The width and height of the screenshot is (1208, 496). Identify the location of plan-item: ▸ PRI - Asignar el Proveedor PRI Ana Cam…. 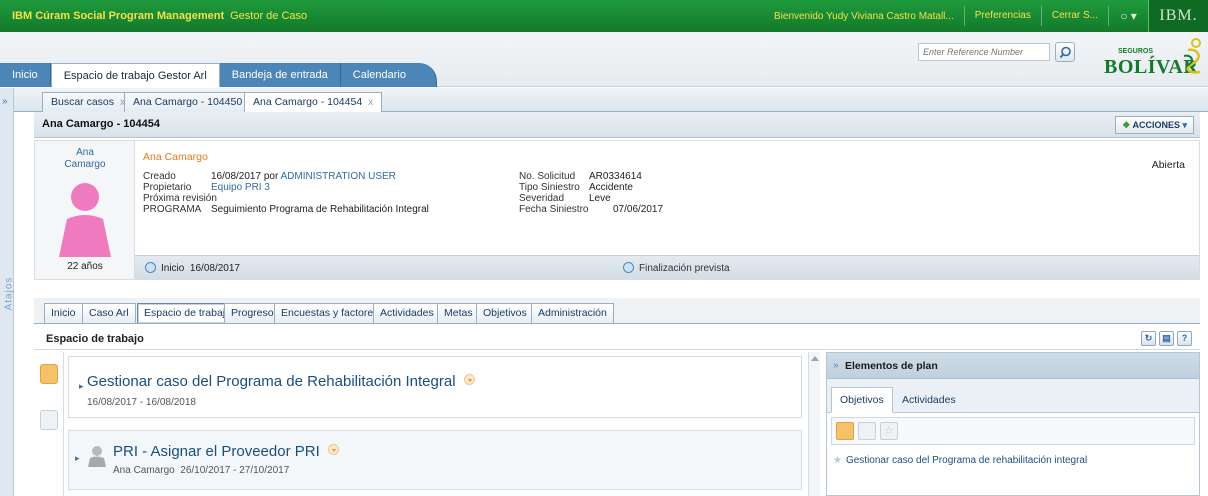
(435, 460).